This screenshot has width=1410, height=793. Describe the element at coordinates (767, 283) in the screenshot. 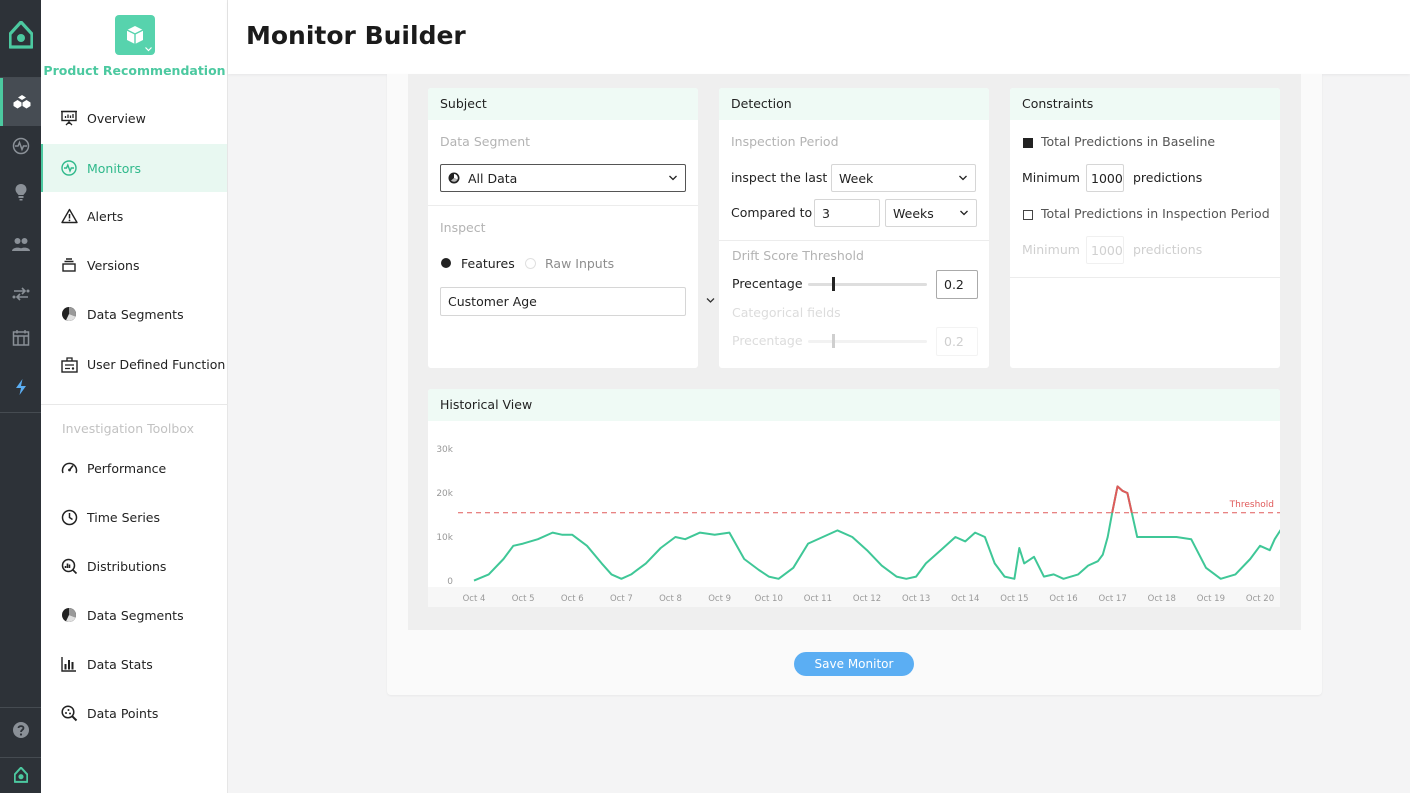

I see `percentage-label: Precentage` at that location.